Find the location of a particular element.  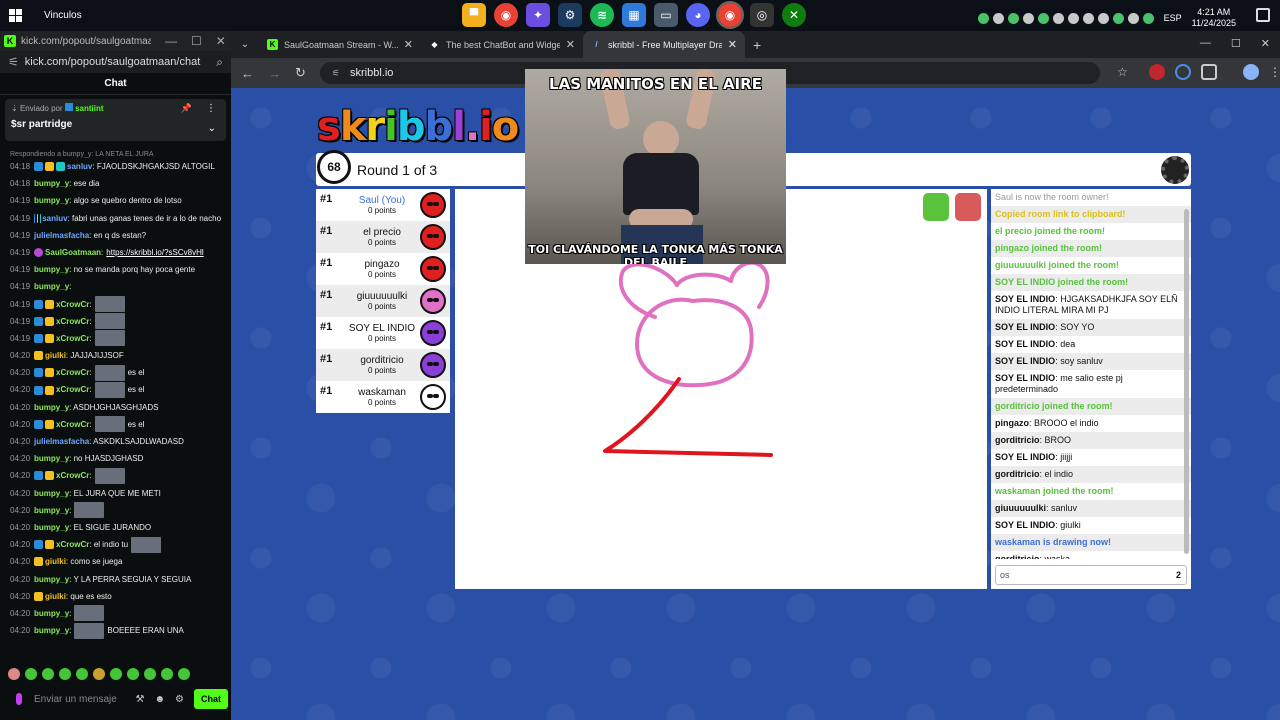

clock: 4:21 AM 11/24/2025 is located at coordinates (1214, 18).